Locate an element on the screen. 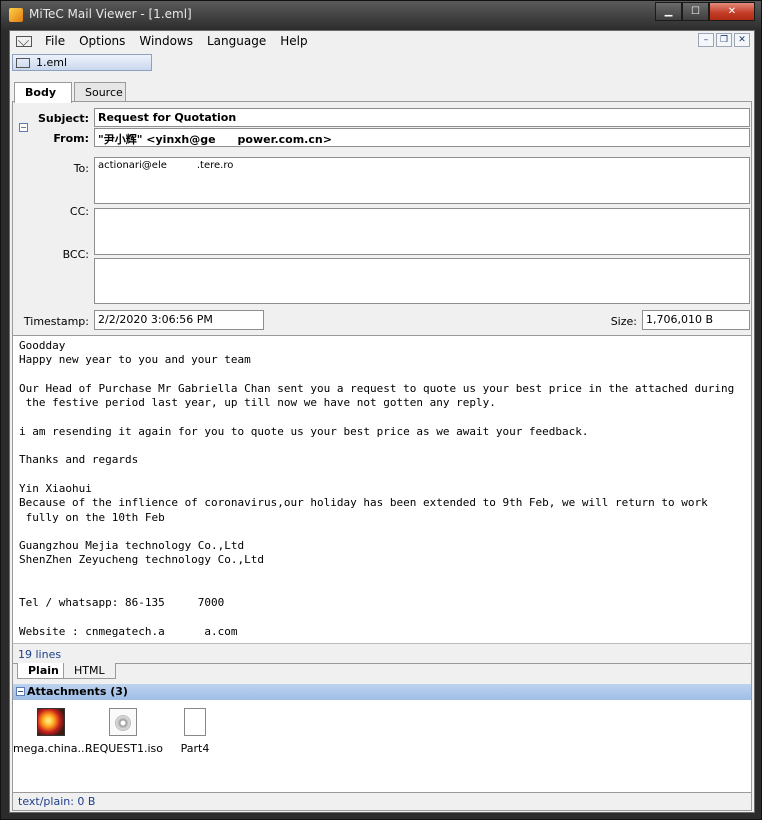 This screenshot has width=762, height=820. menu-bar: File Options Windows Language Help – ❐ ✕ is located at coordinates (382, 41).